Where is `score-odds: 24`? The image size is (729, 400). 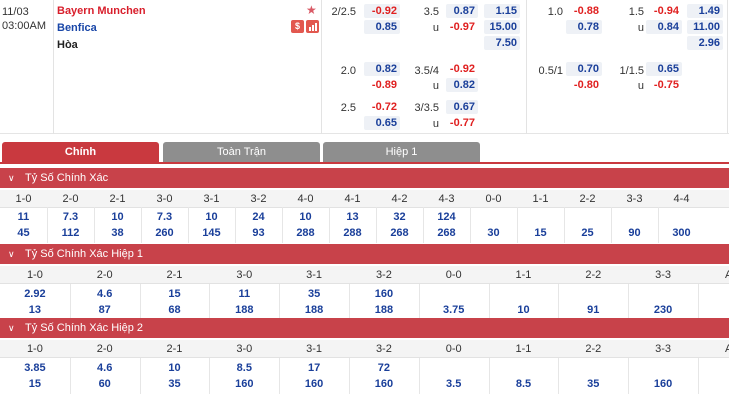 score-odds: 24 is located at coordinates (258, 217).